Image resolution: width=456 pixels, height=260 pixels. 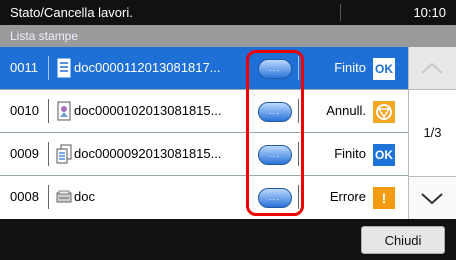 What do you see at coordinates (384, 198) in the screenshot?
I see `error-status-icon: !` at bounding box center [384, 198].